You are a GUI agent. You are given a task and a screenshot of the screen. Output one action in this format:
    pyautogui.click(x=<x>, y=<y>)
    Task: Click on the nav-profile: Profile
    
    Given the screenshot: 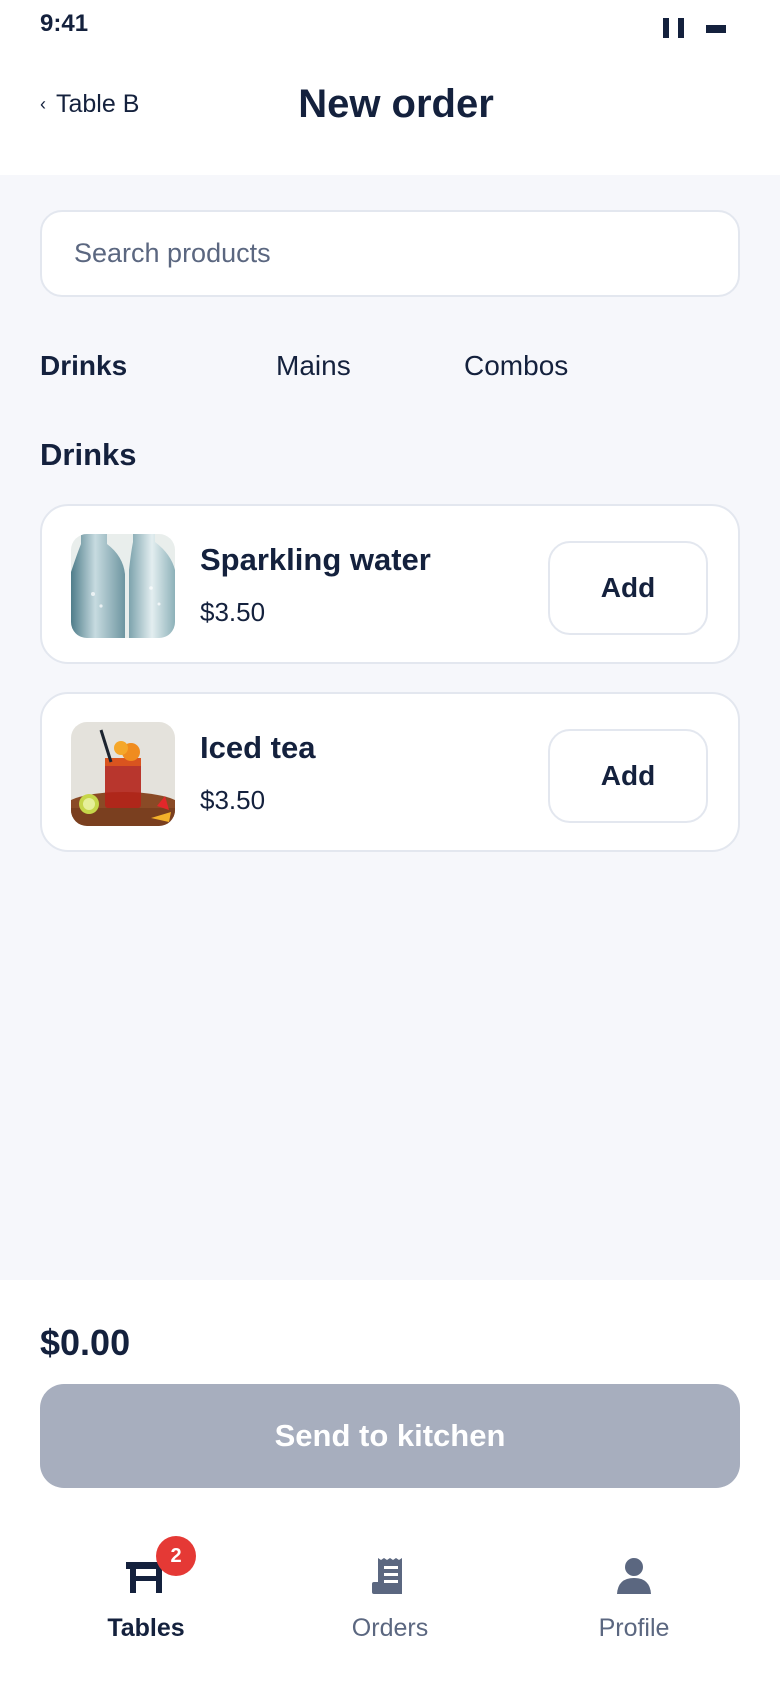 What is the action you would take?
    pyautogui.click(x=634, y=1597)
    